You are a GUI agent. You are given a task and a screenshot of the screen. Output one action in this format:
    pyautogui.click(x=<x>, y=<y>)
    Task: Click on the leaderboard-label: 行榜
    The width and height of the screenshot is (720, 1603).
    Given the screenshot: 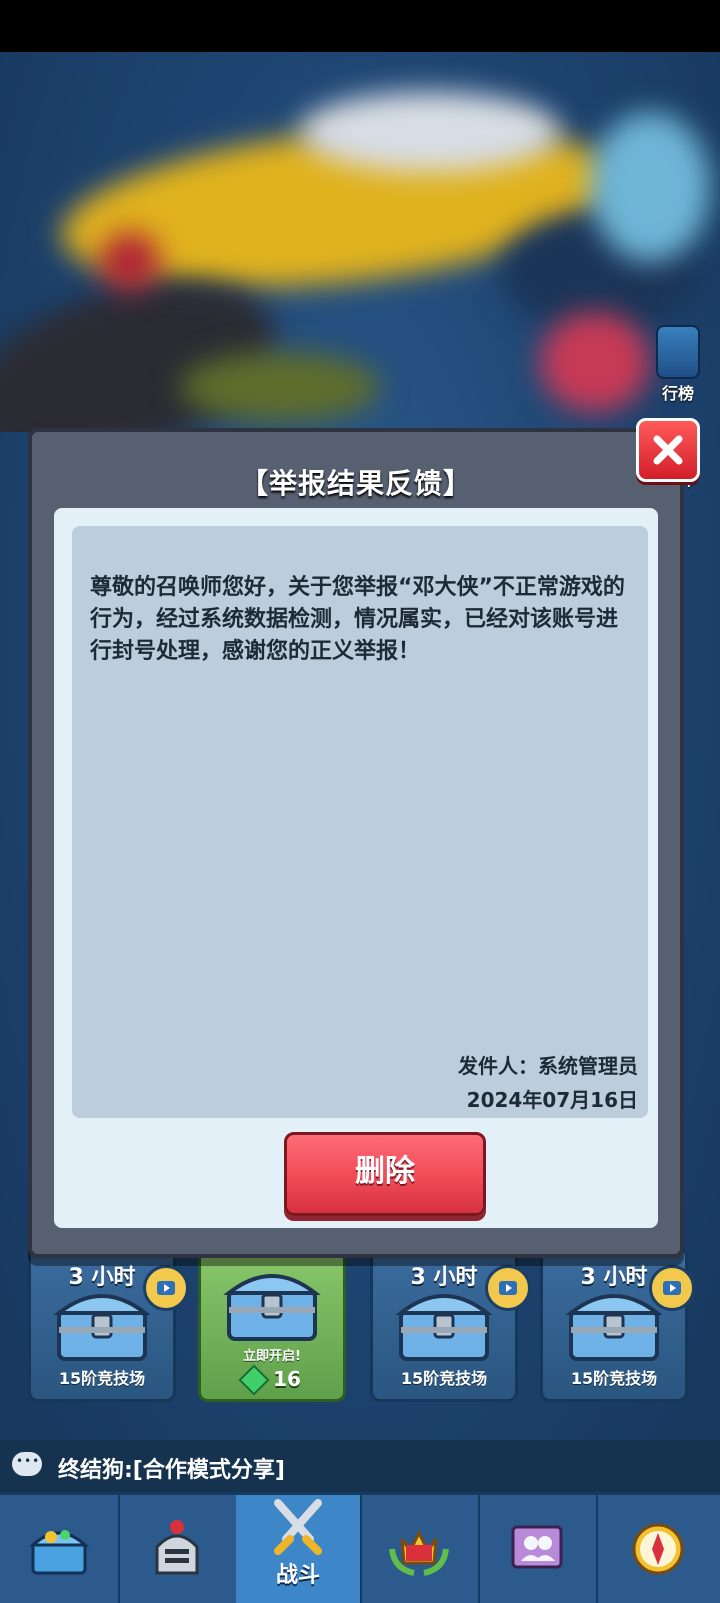 What is the action you would take?
    pyautogui.click(x=678, y=393)
    